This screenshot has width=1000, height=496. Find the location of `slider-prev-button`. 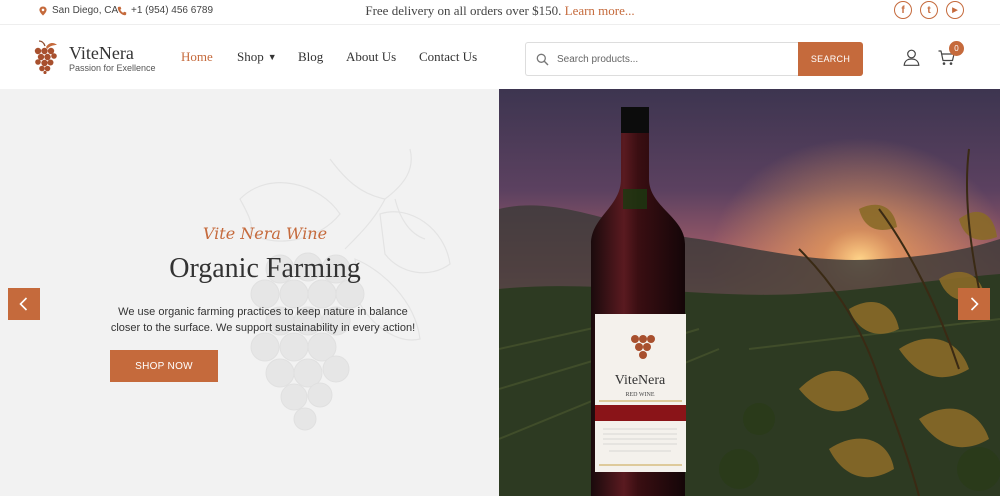

slider-prev-button is located at coordinates (24, 304).